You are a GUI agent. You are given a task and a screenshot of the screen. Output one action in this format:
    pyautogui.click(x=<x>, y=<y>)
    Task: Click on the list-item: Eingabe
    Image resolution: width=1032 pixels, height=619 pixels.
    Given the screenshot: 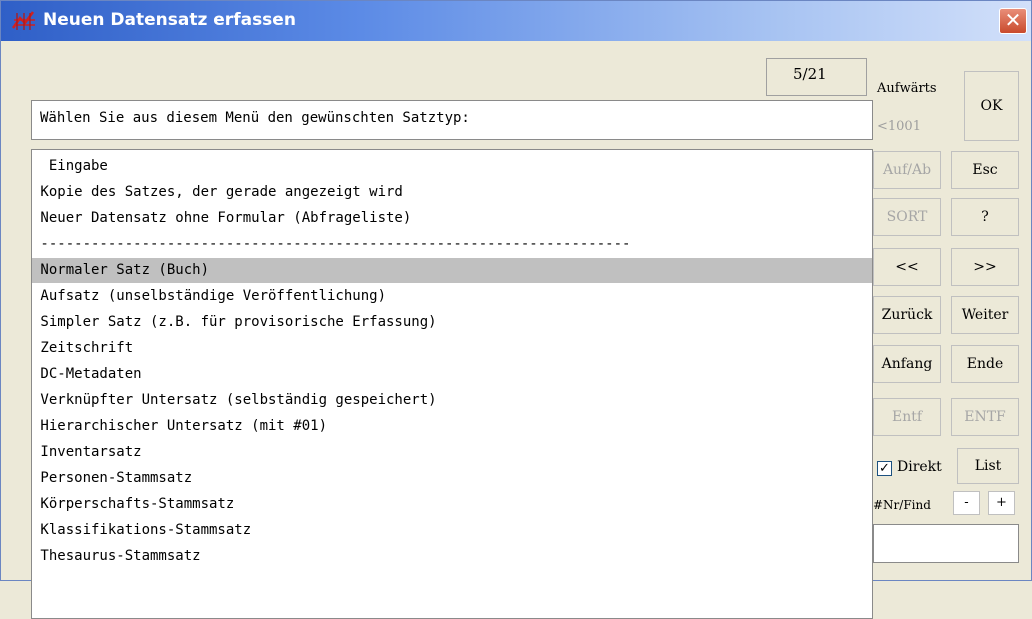 What is the action you would take?
    pyautogui.click(x=452, y=166)
    